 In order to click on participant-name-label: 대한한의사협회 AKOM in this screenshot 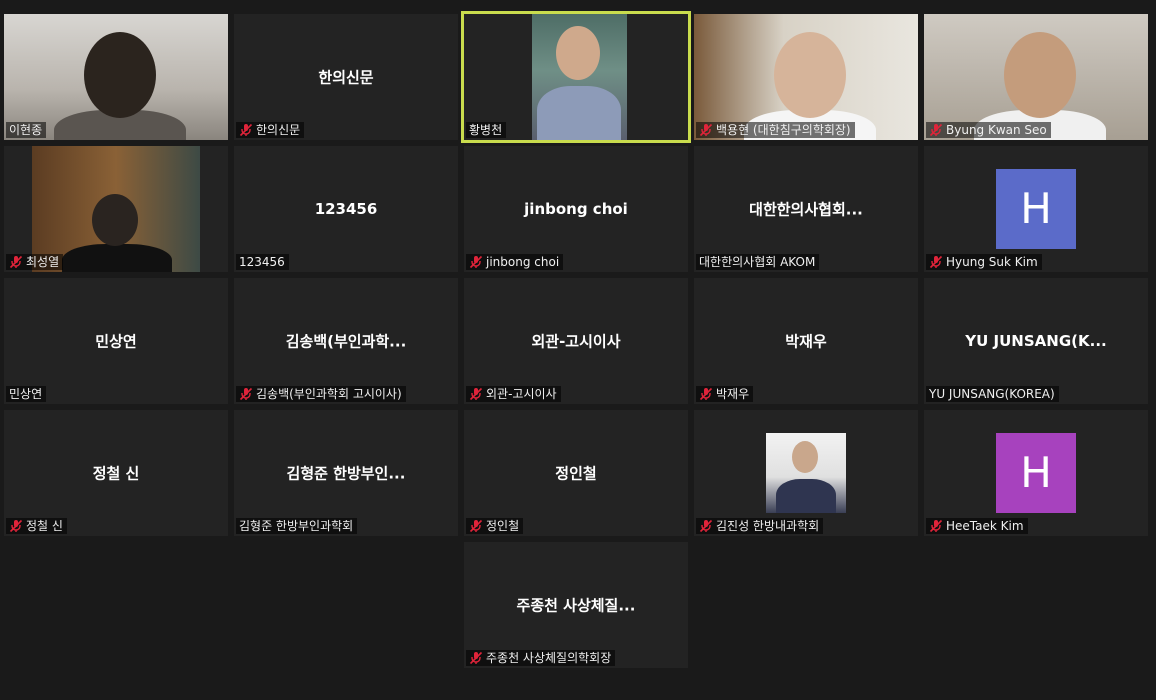, I will do `click(758, 262)`.